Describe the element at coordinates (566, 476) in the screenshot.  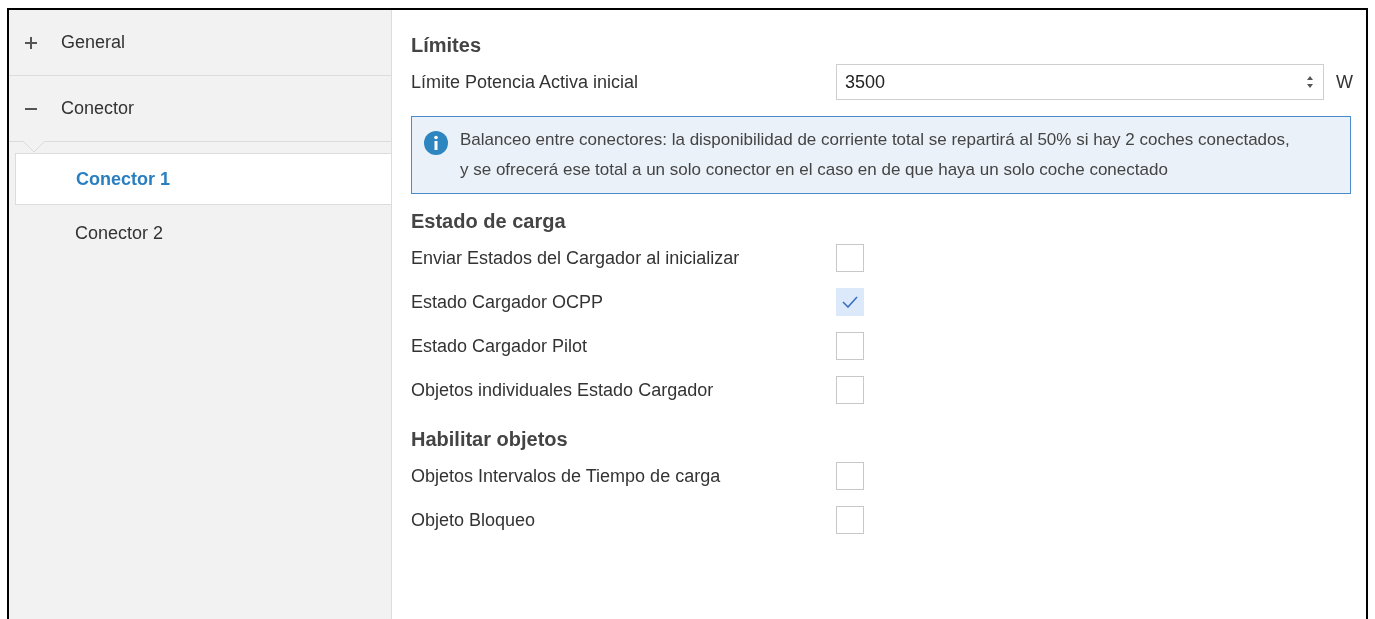
I see `option-label: Objetos Intervalos de Tiempo de carga` at that location.